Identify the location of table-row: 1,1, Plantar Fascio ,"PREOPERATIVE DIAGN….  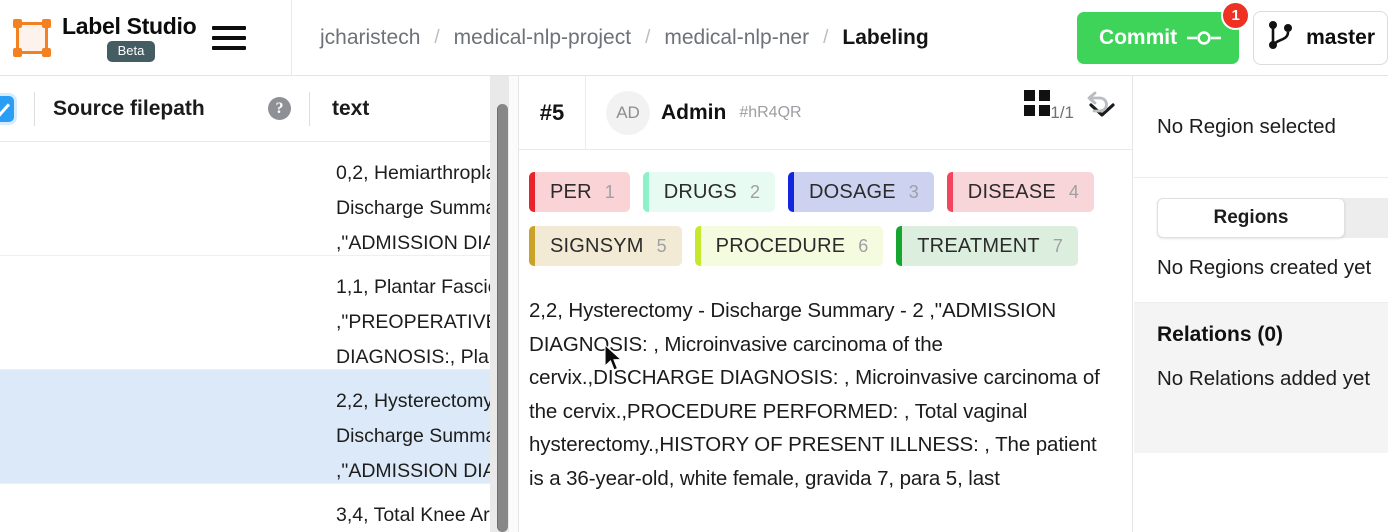
(248, 313).